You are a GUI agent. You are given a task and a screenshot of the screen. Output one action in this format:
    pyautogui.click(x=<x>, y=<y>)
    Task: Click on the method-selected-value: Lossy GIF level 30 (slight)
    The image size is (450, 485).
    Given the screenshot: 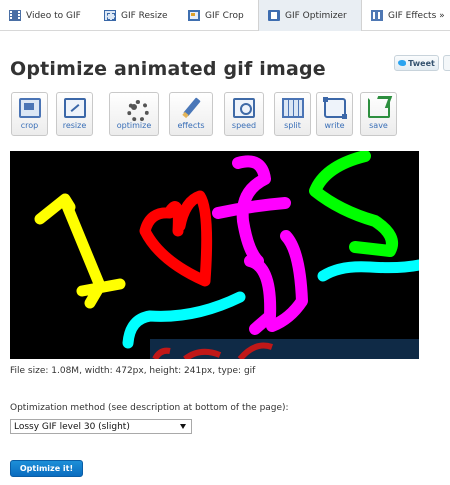 What is the action you would take?
    pyautogui.click(x=72, y=426)
    